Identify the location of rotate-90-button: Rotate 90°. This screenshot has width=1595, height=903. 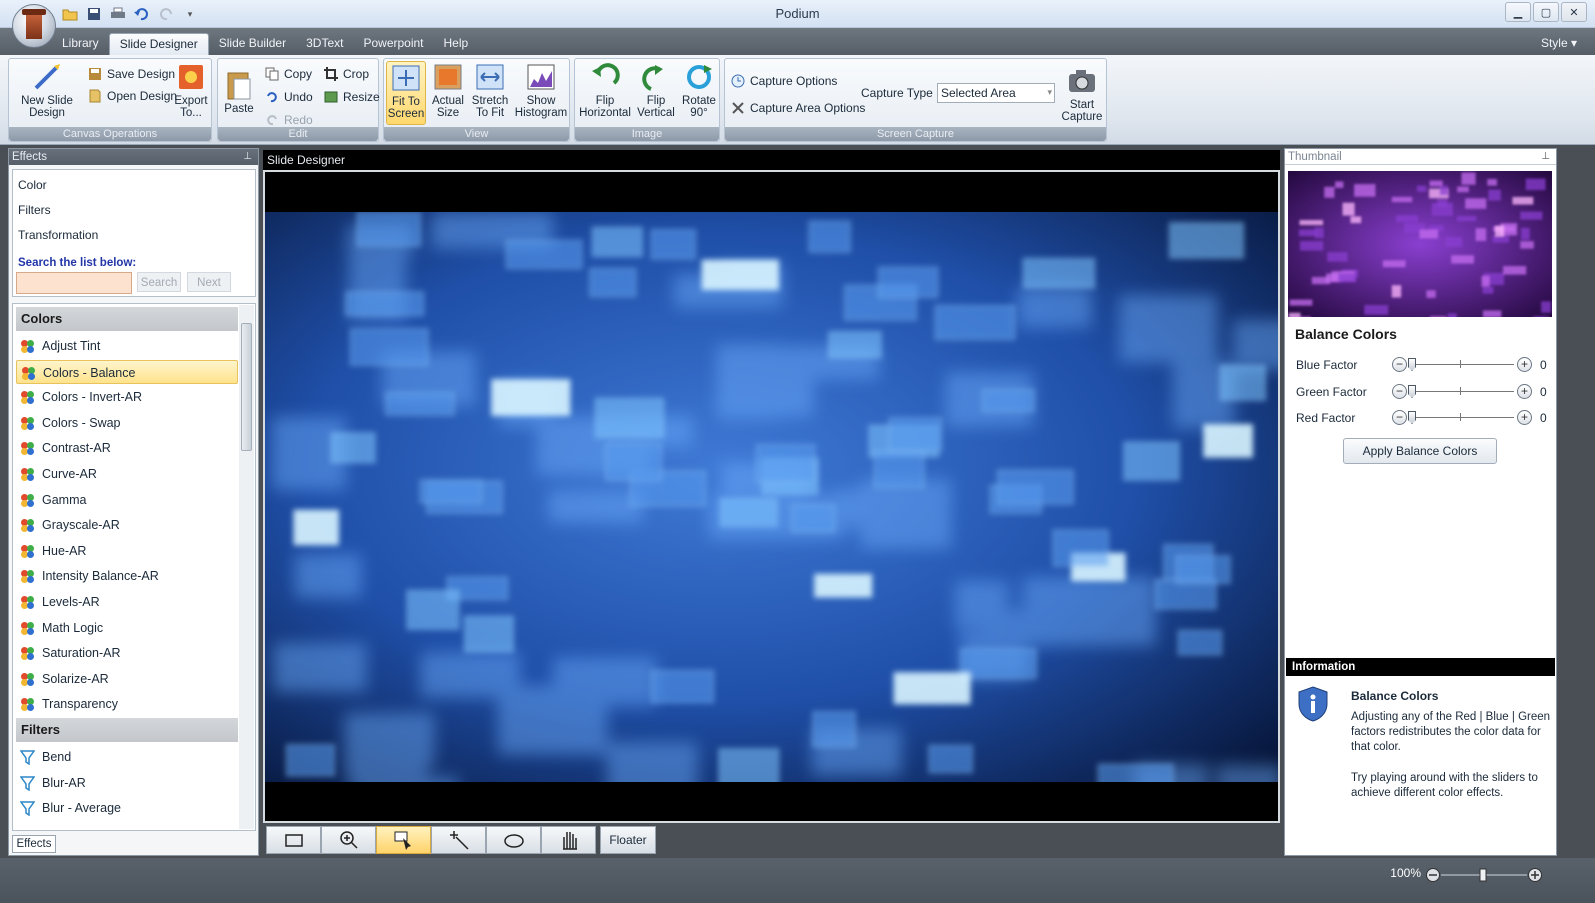
(699, 90).